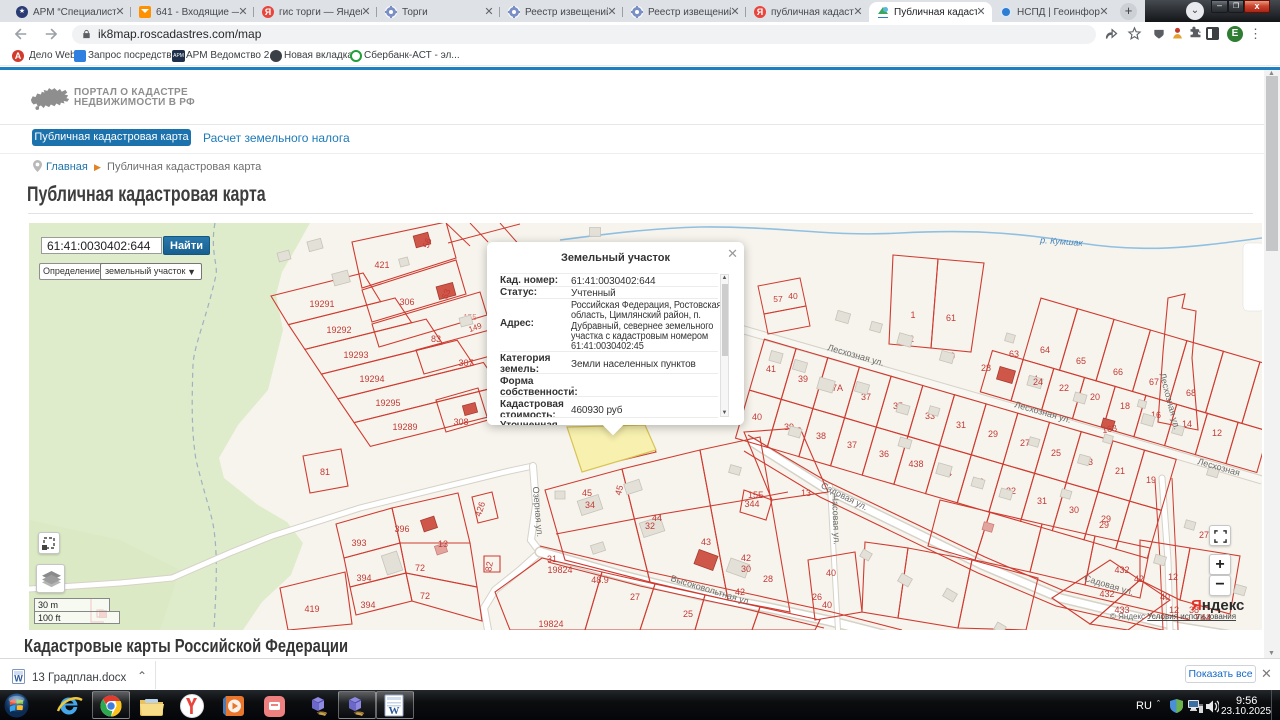 This screenshot has width=1280, height=720. Describe the element at coordinates (951, 318) in the screenshot. I see `svg-text: 61` at that location.